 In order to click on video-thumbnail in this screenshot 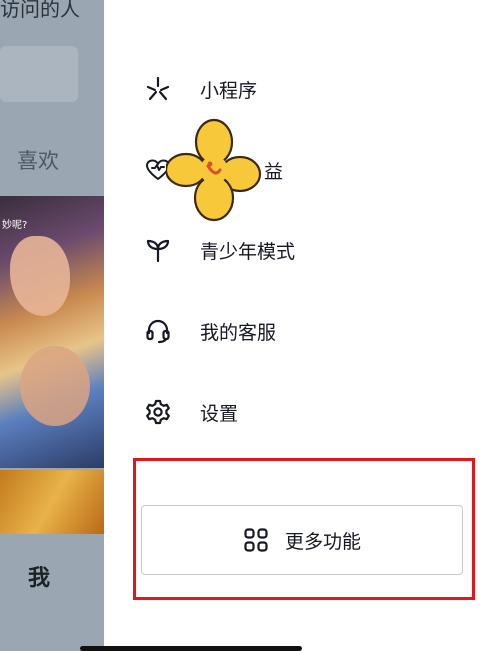, I will do `click(52, 502)`.